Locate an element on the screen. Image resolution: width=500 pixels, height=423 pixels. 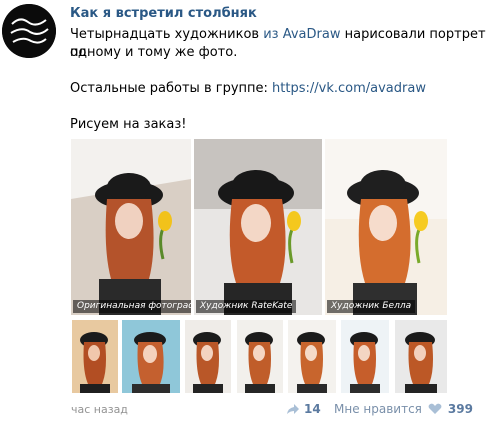
share-button: 14 is located at coordinates (303, 409).